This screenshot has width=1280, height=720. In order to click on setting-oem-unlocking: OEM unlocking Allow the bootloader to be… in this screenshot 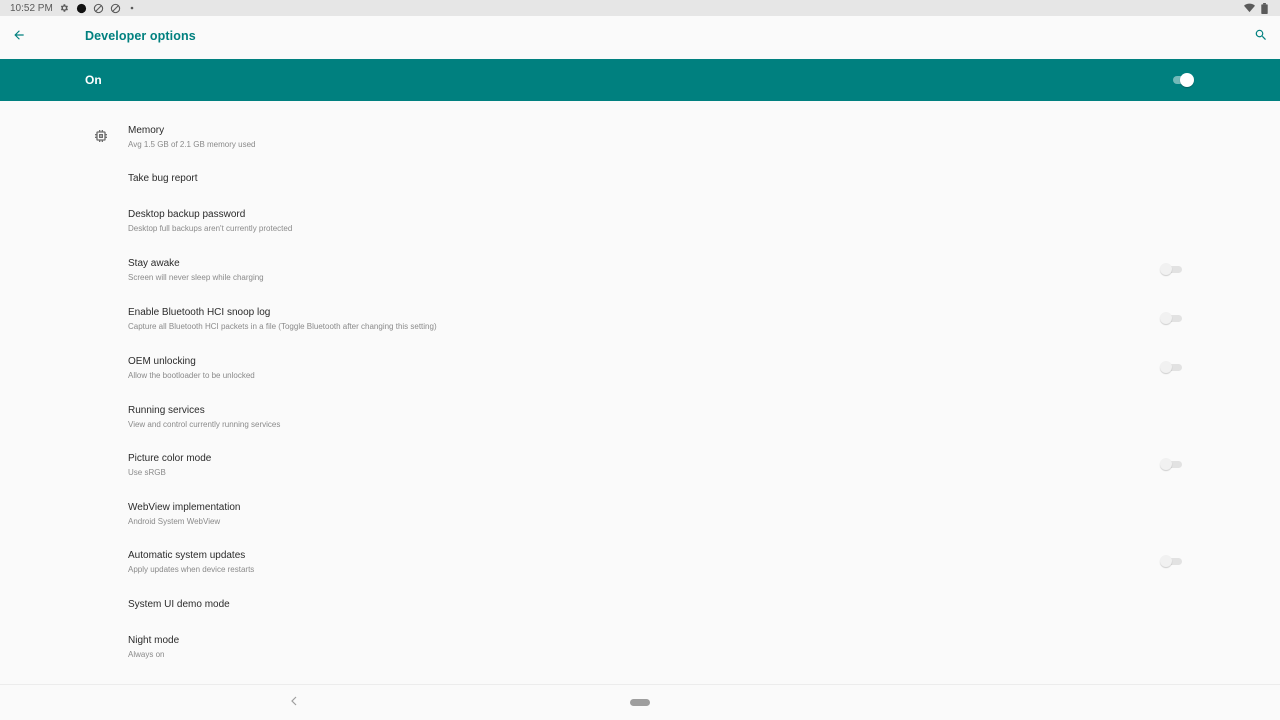, I will do `click(640, 368)`.